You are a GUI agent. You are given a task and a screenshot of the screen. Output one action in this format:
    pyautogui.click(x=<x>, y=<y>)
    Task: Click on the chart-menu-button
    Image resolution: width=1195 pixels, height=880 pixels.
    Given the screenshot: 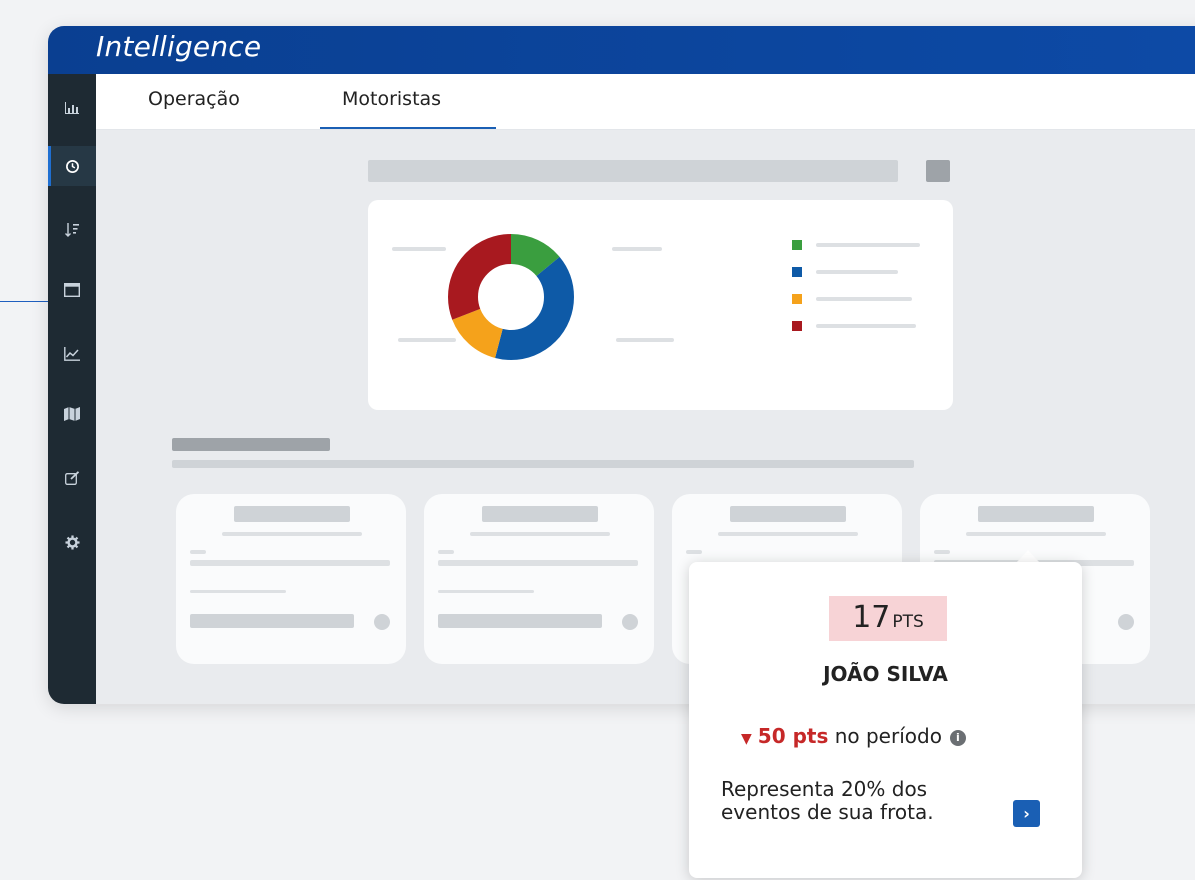 What is the action you would take?
    pyautogui.click(x=938, y=171)
    